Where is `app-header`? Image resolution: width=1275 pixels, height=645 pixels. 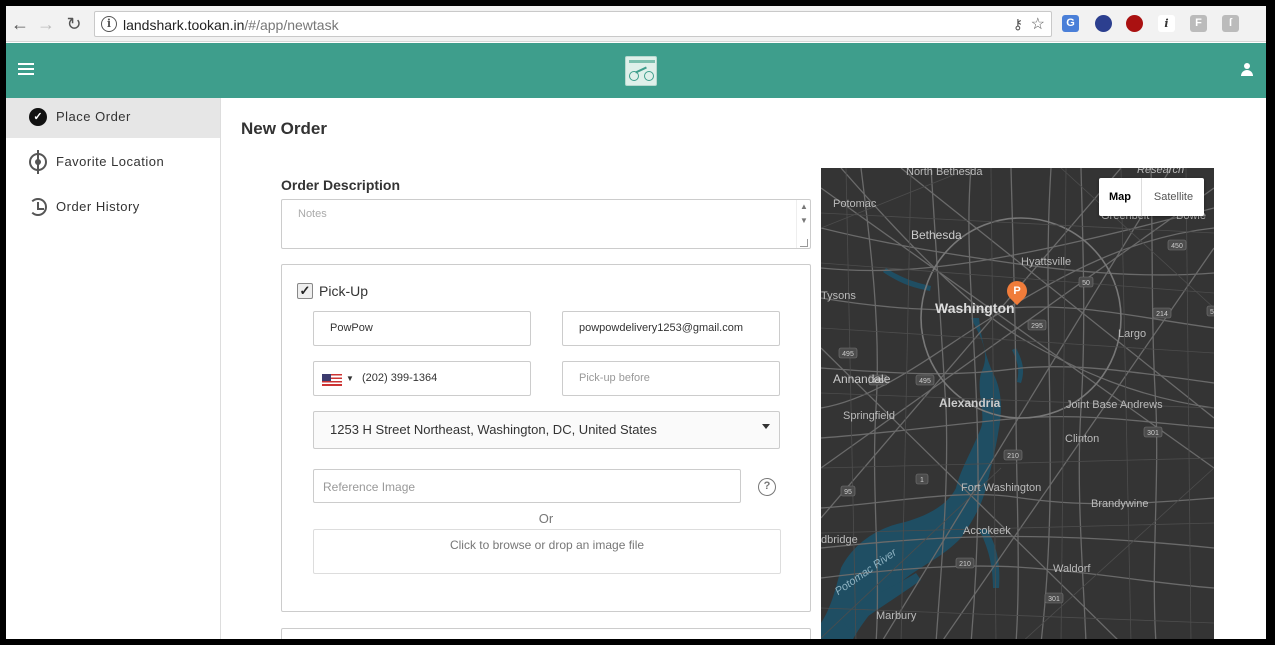 app-header is located at coordinates (636, 70).